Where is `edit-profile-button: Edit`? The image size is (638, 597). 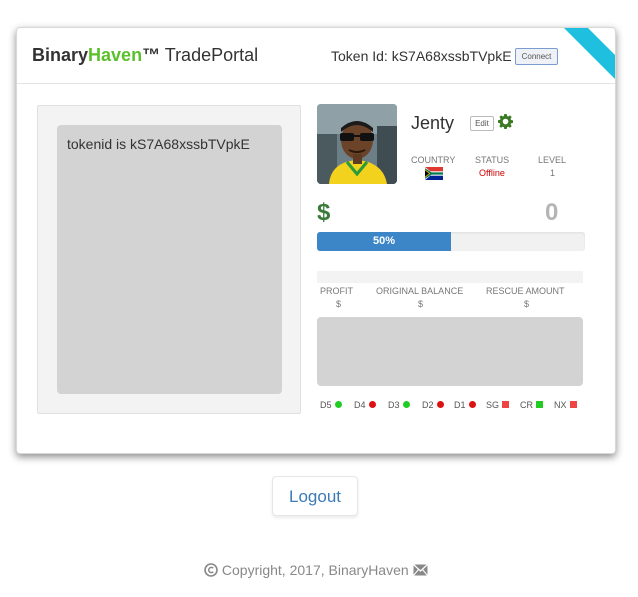 edit-profile-button: Edit is located at coordinates (482, 123).